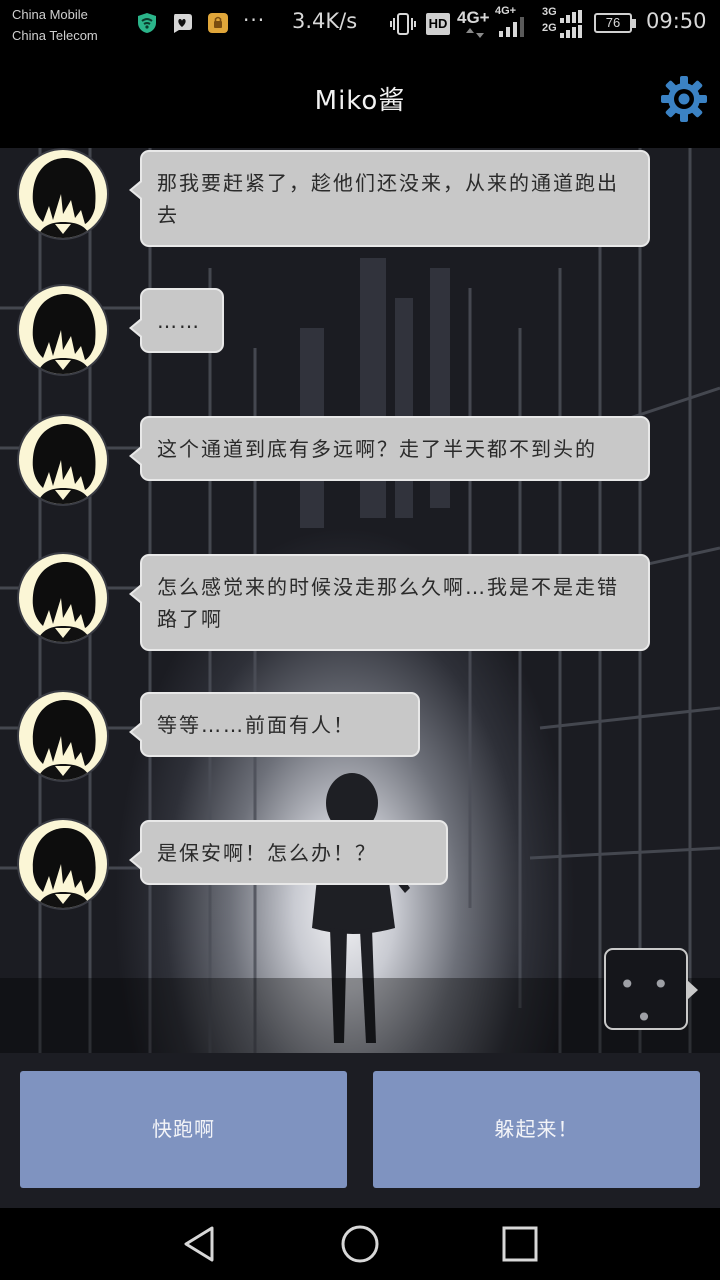  I want to click on square-recents-icon, so click(520, 1244).